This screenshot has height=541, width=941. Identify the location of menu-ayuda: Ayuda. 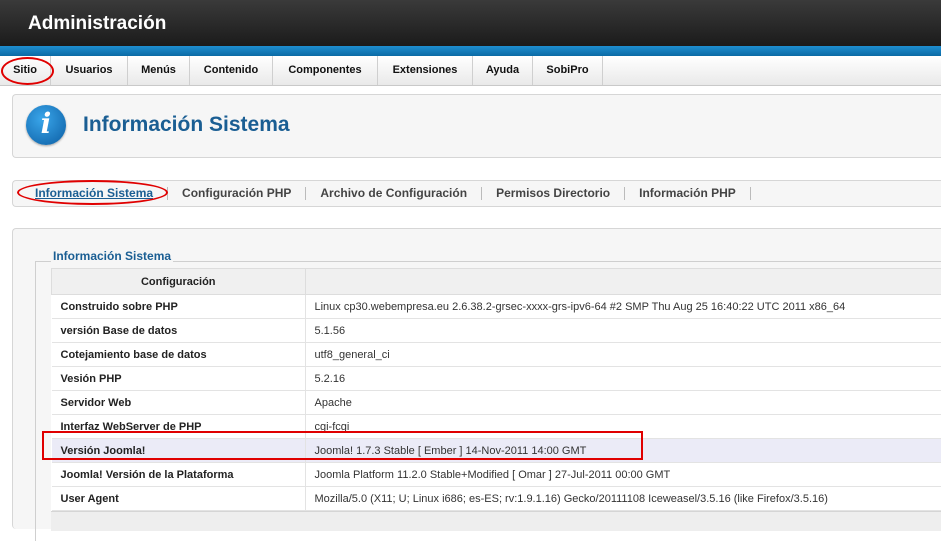
(503, 70).